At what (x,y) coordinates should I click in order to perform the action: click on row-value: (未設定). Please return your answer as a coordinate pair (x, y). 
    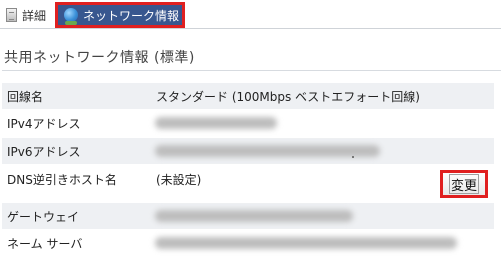
    Looking at the image, I should click on (179, 179).